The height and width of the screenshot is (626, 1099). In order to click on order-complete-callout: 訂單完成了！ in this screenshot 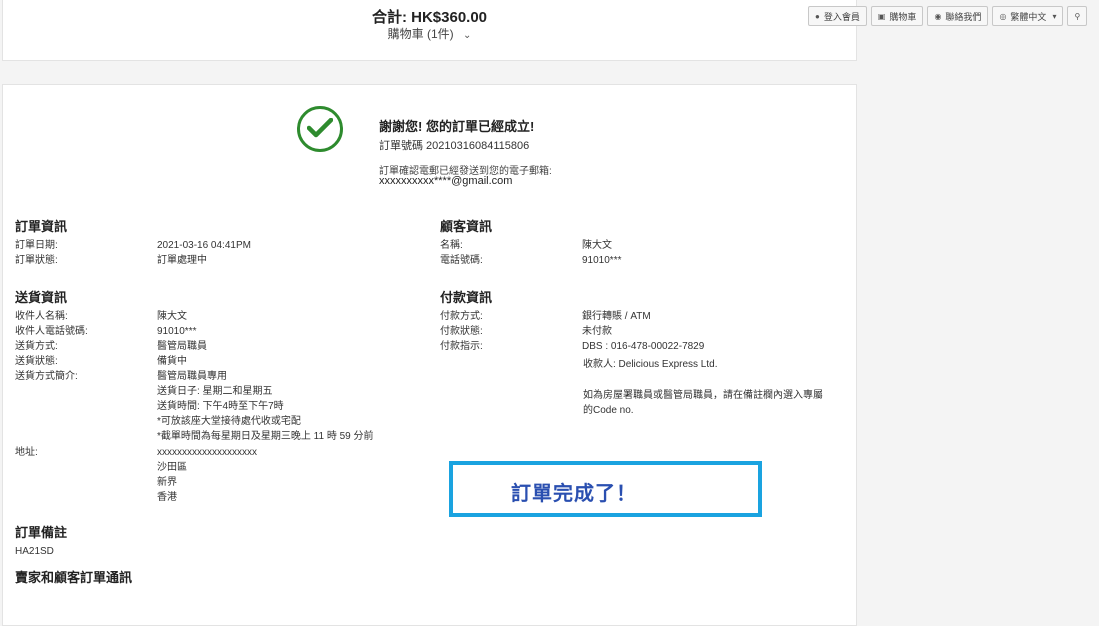, I will do `click(605, 489)`.